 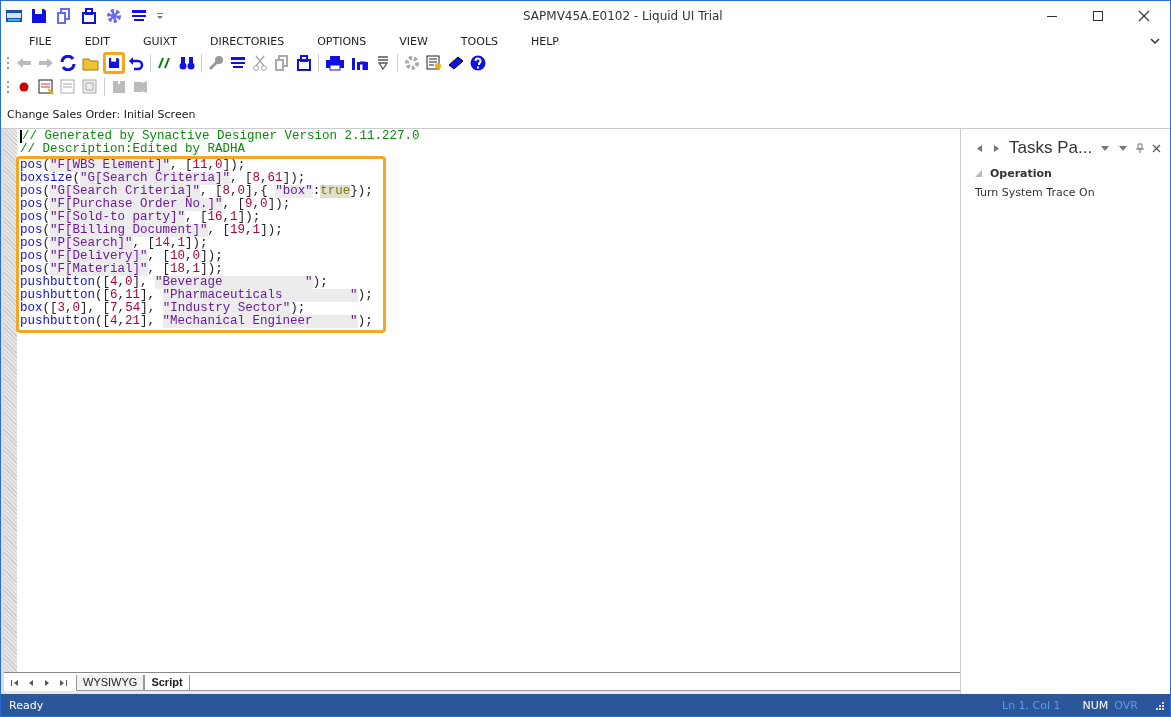 What do you see at coordinates (163, 178) in the screenshot?
I see `code-line: boxsize("G[Search Criteria]", [8,61]);` at bounding box center [163, 178].